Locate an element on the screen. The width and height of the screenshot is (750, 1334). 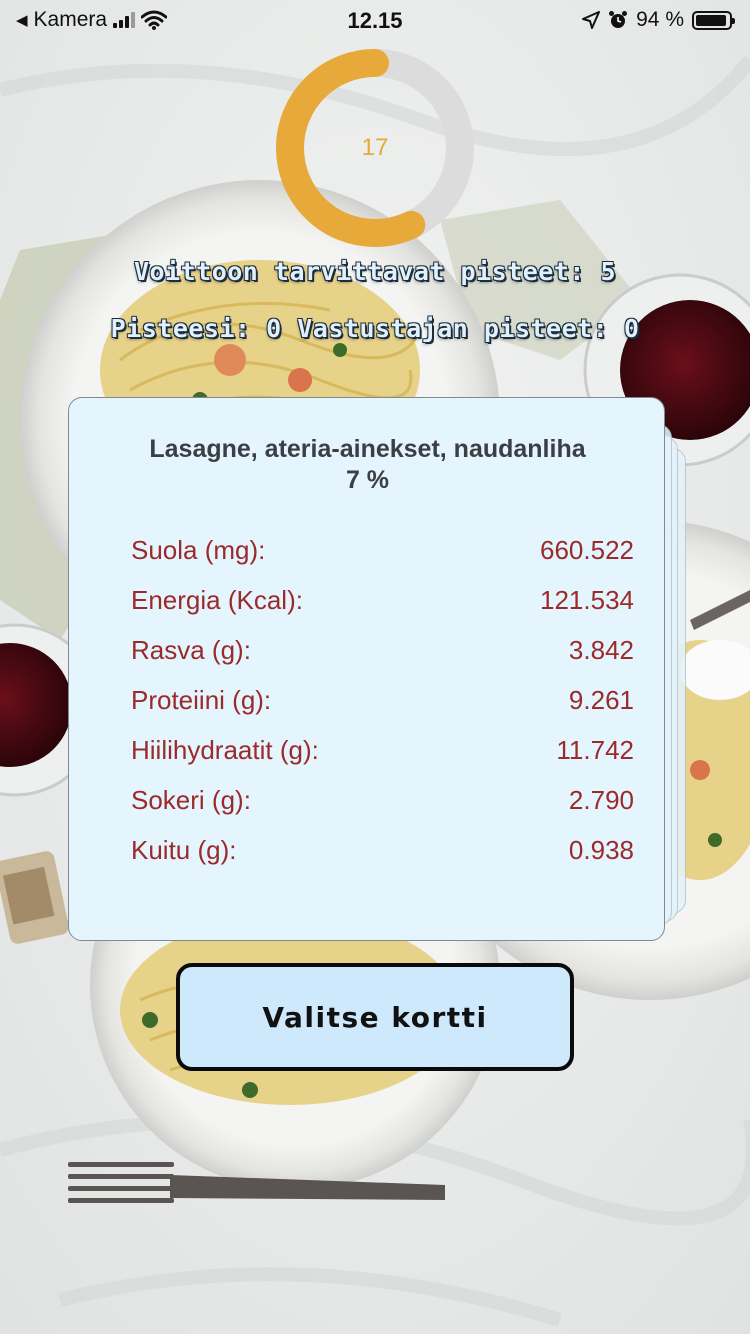
status-bar: ◀ Kamera 12.15 94 % is located at coordinates (375, 20).